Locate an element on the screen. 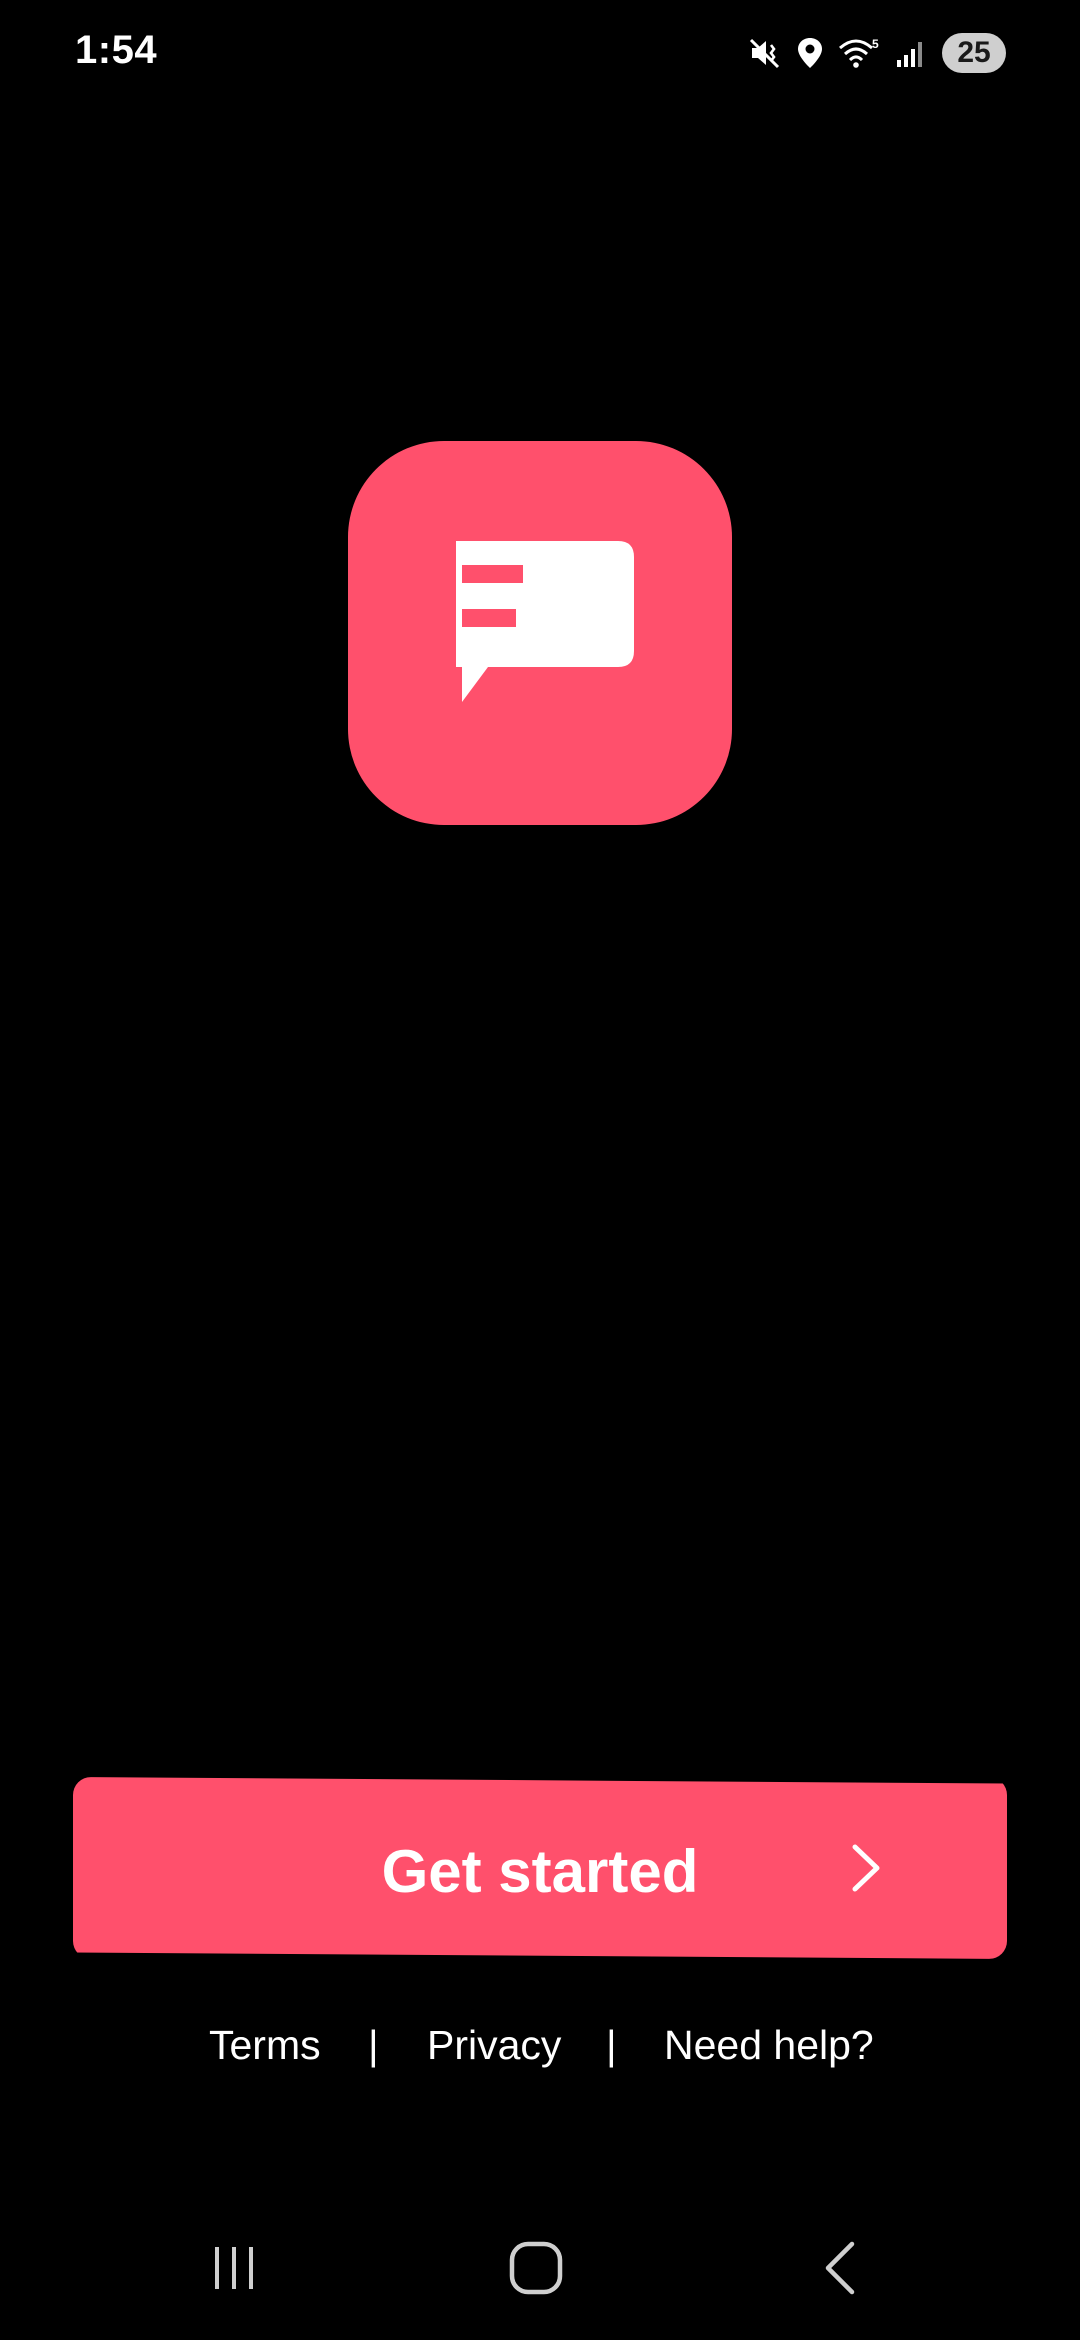 The height and width of the screenshot is (2340, 1080). footer-links: Terms | Privacy | Need help? is located at coordinates (540, 2050).